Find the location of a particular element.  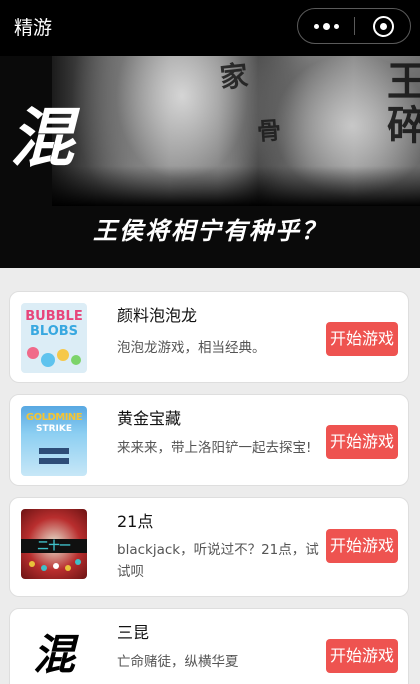

game-name: 黄金宝藏 is located at coordinates (149, 418).